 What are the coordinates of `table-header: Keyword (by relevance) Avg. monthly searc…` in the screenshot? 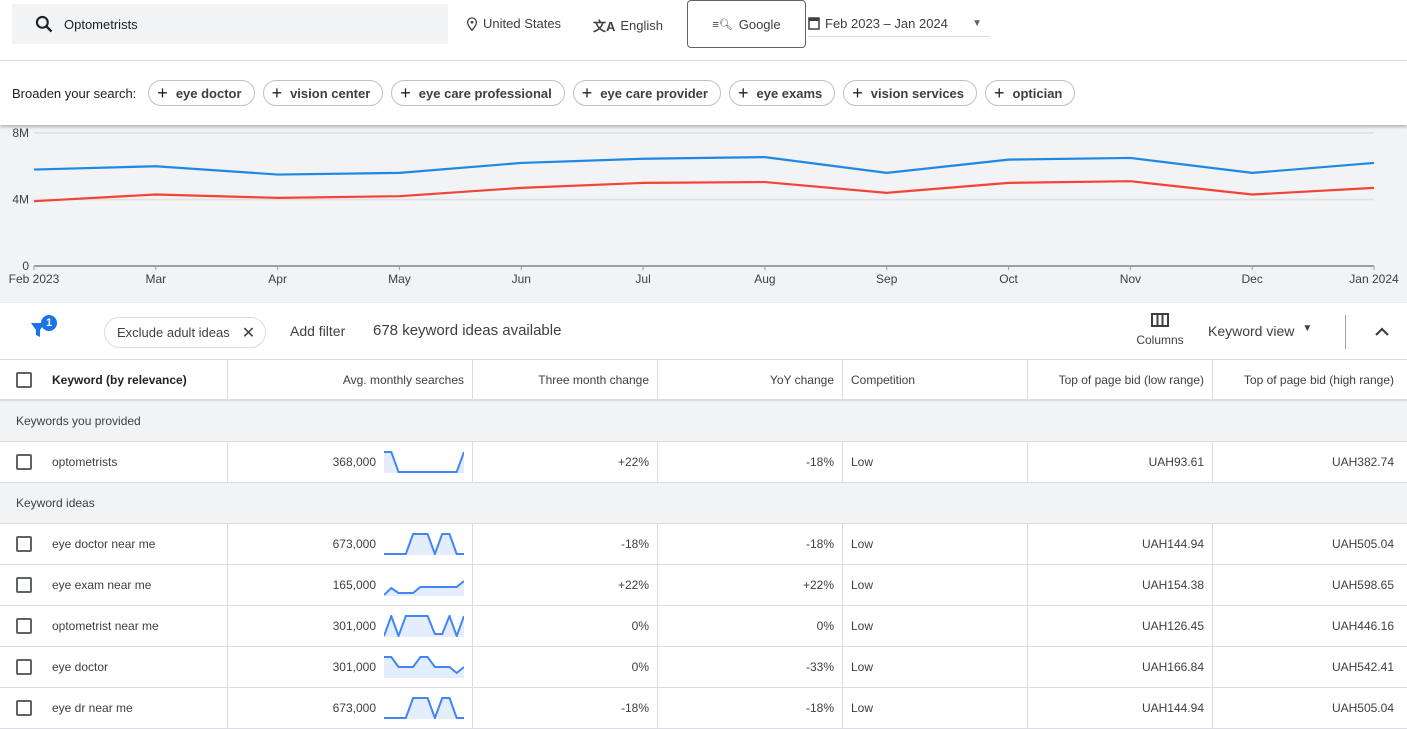 It's located at (703, 380).